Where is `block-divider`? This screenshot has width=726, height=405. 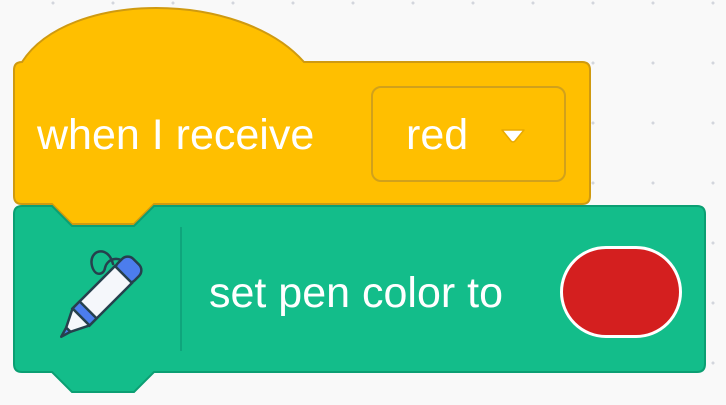 block-divider is located at coordinates (181, 289).